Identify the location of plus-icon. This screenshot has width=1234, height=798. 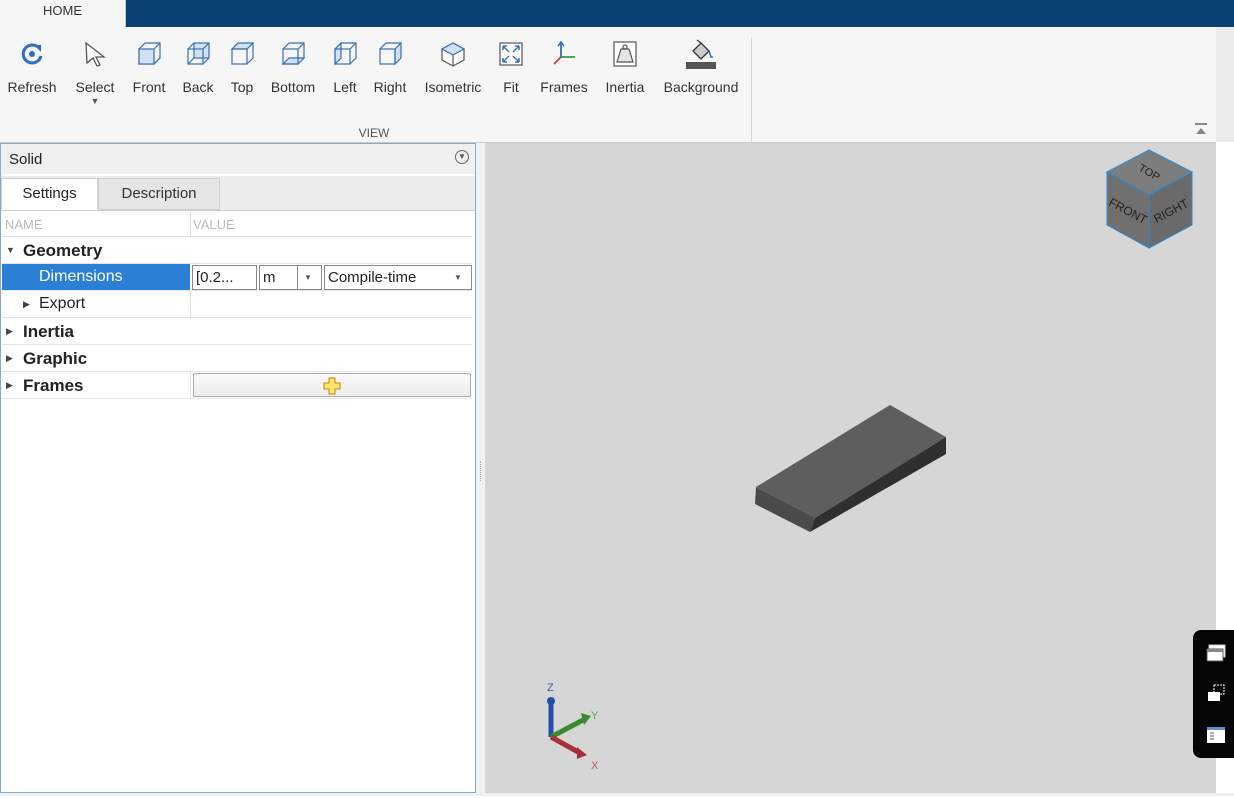
(332, 386).